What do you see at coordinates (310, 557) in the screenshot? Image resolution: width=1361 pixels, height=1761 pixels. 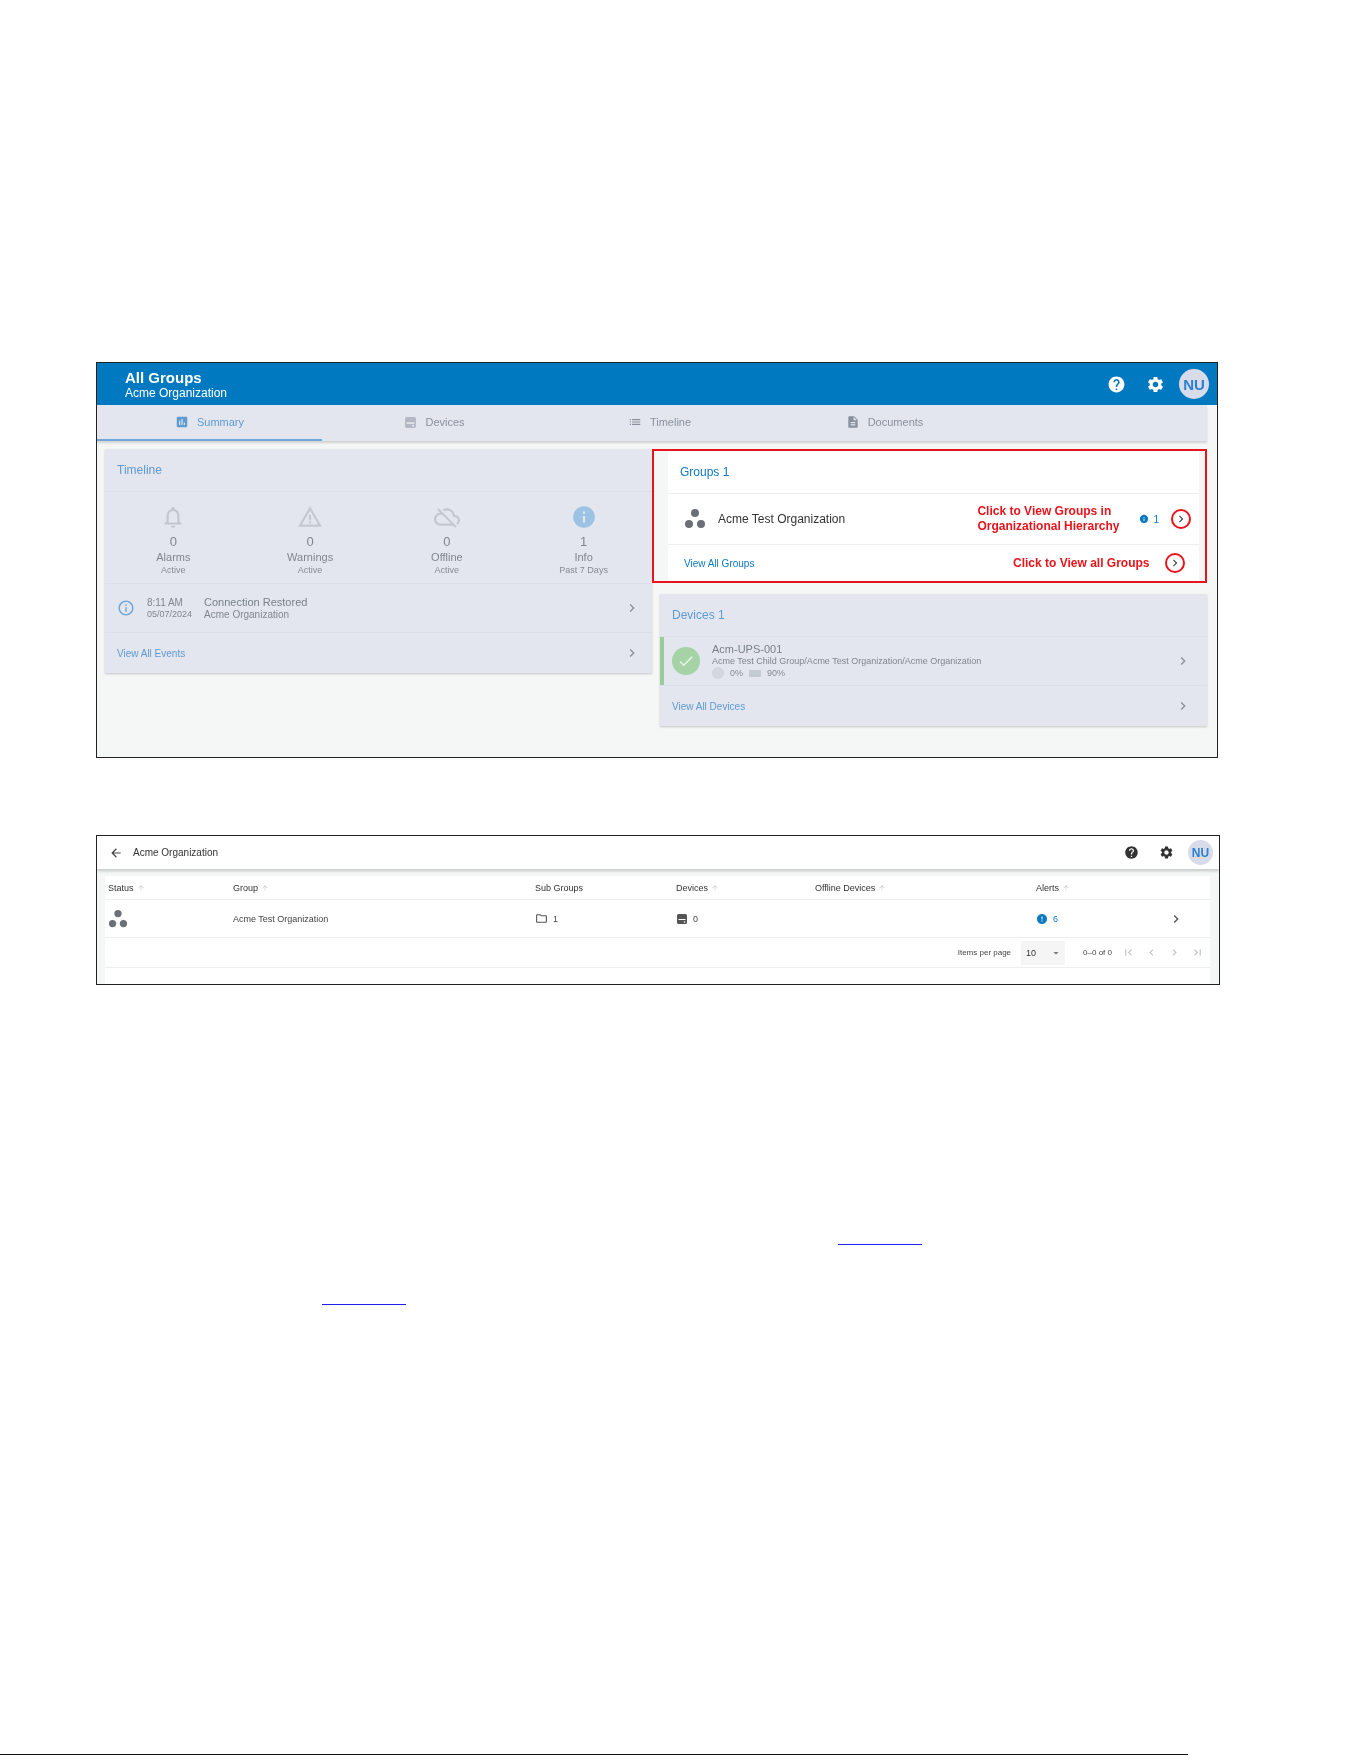 I see `stat-label: Warnings` at bounding box center [310, 557].